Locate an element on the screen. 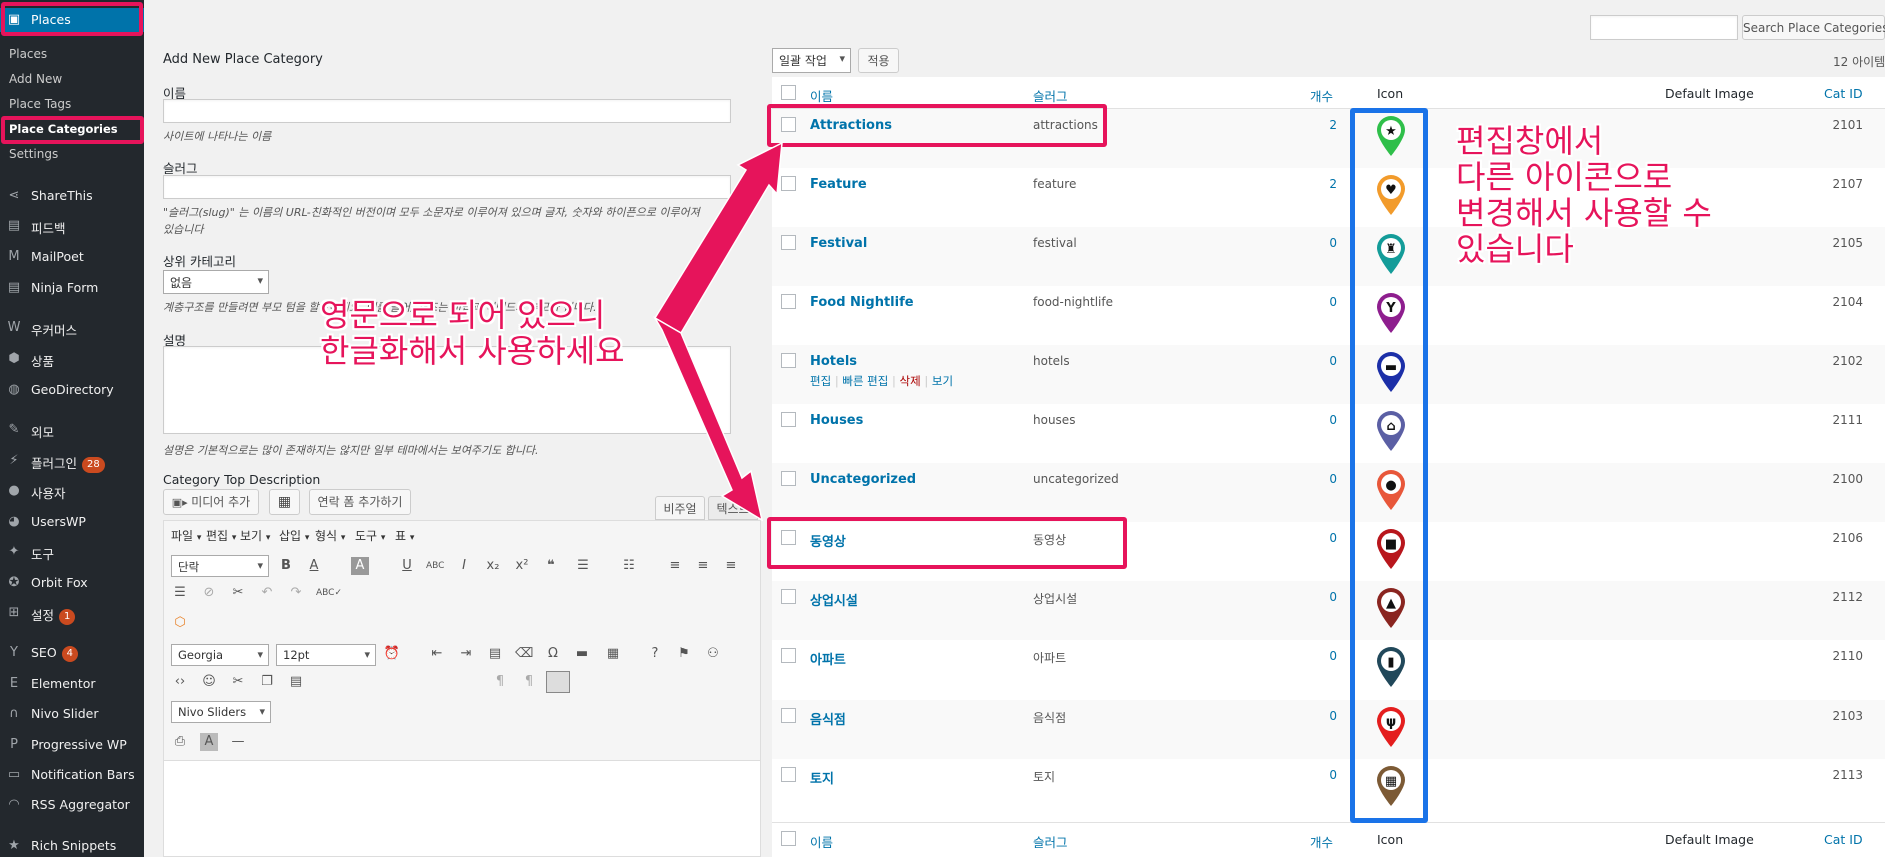 The image size is (1885, 857). annotation-left-2: 한글화해서 사용하세요 is located at coordinates (472, 351).